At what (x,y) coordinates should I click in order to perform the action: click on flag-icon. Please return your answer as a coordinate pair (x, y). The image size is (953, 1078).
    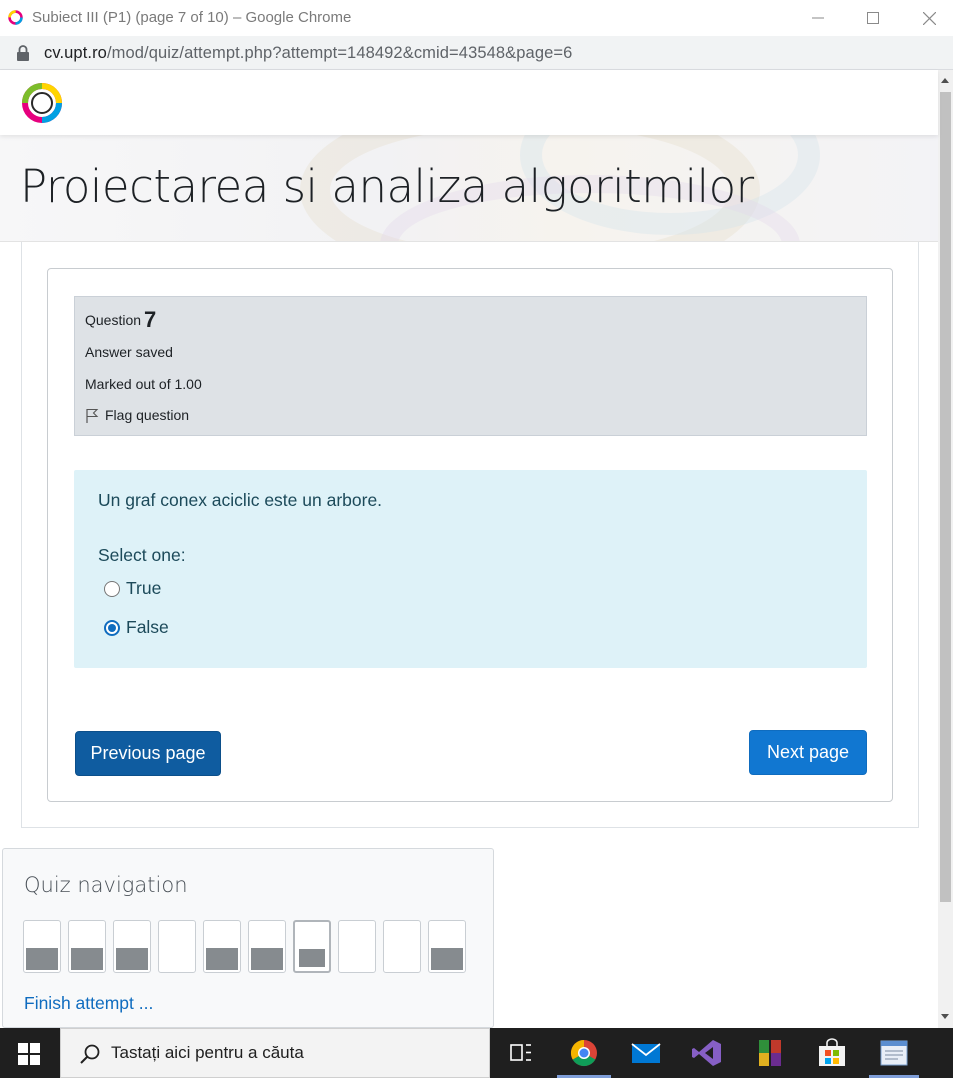
    Looking at the image, I should click on (92, 415).